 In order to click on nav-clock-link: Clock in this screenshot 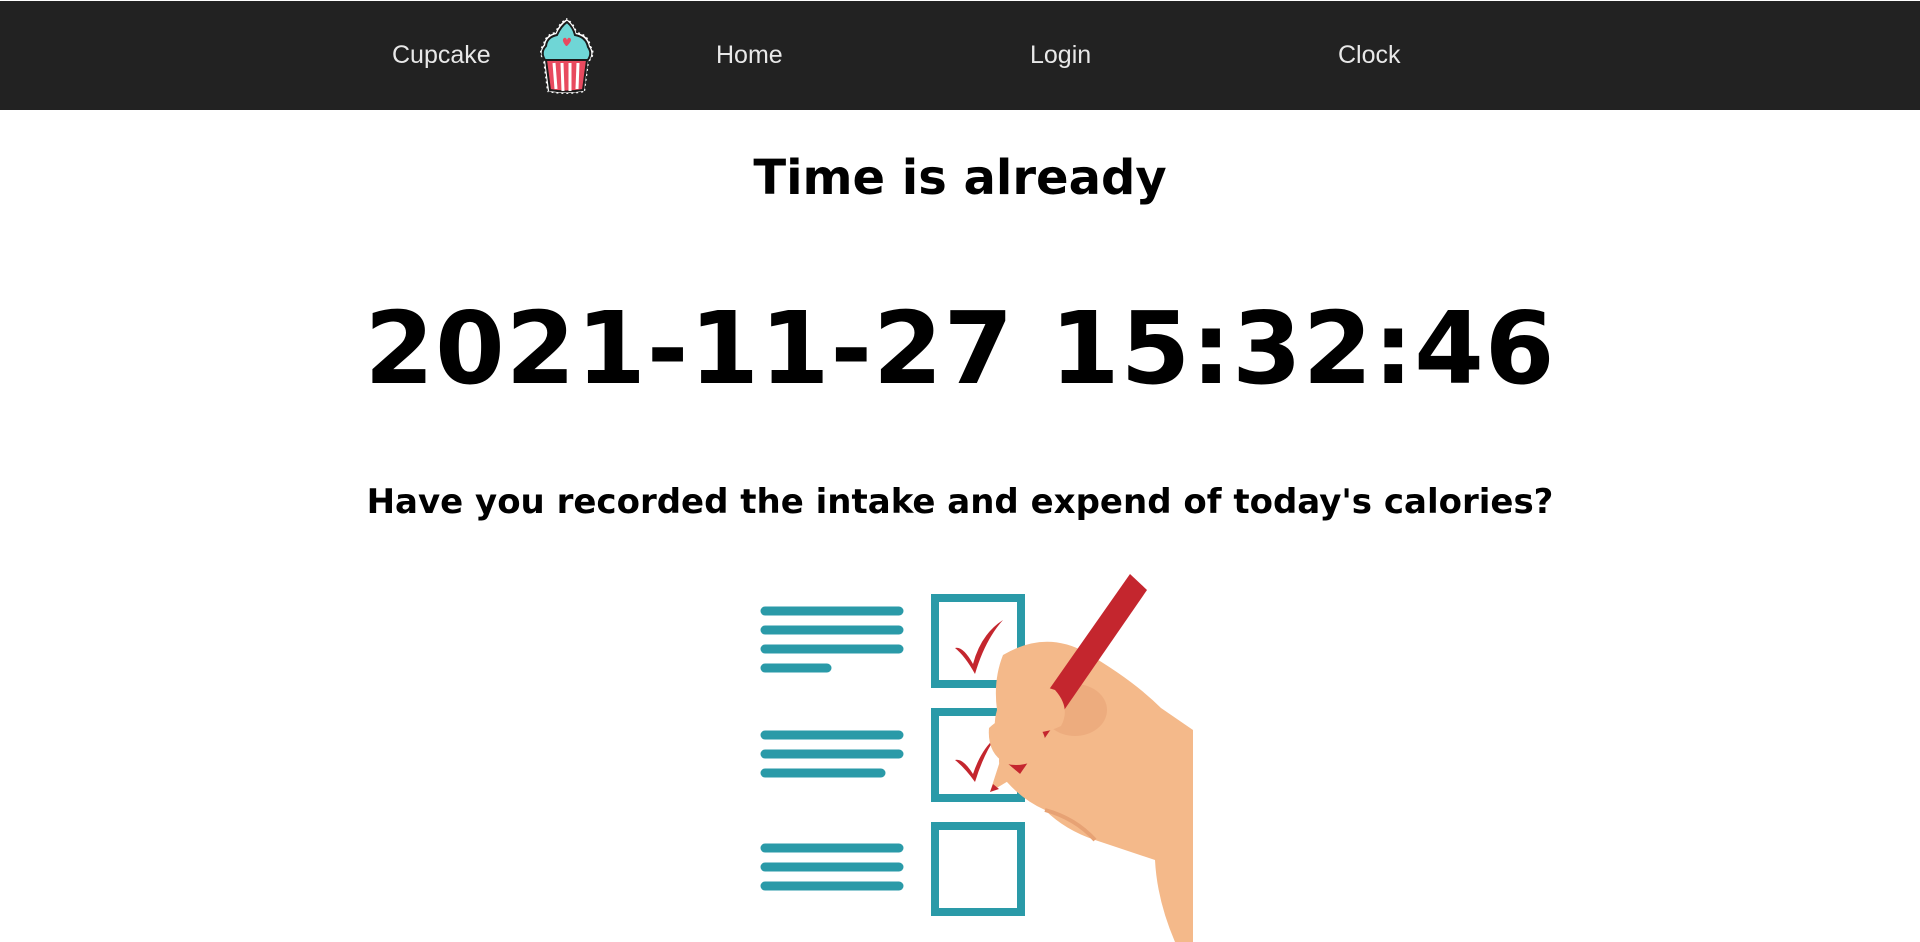, I will do `click(1369, 55)`.